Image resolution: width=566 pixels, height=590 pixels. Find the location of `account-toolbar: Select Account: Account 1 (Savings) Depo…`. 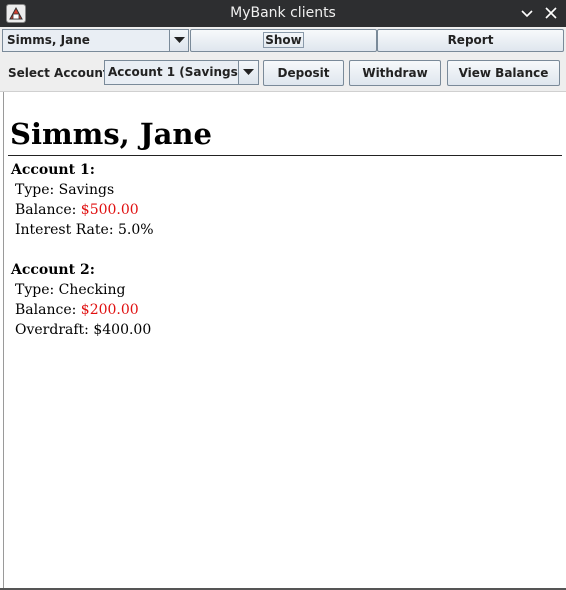

account-toolbar: Select Account: Account 1 (Savings) Depo… is located at coordinates (283, 73).